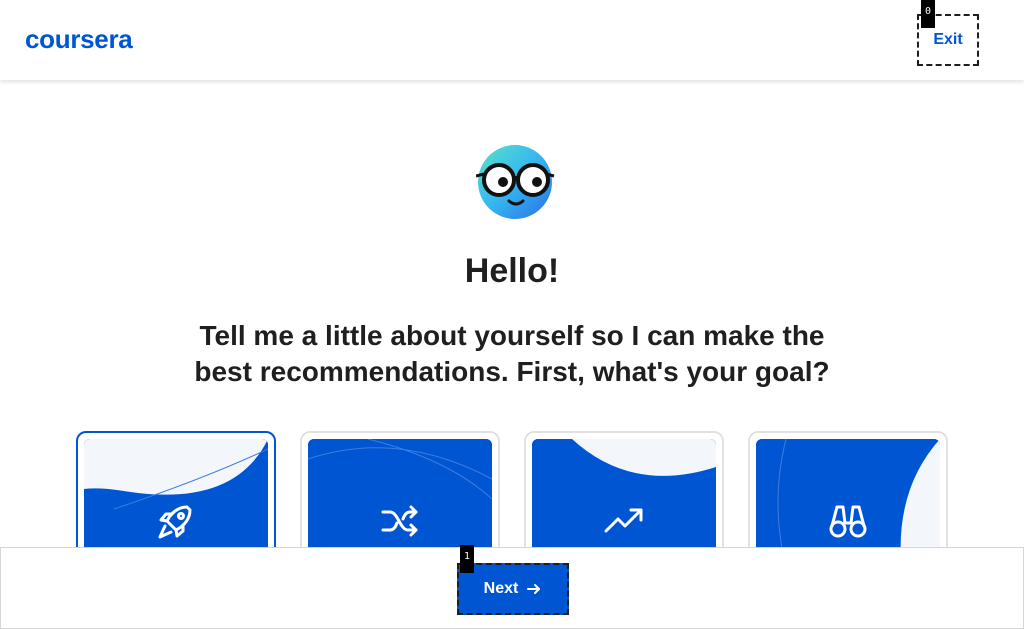  What do you see at coordinates (512, 40) in the screenshot?
I see `top-header: coursera Exit 0` at bounding box center [512, 40].